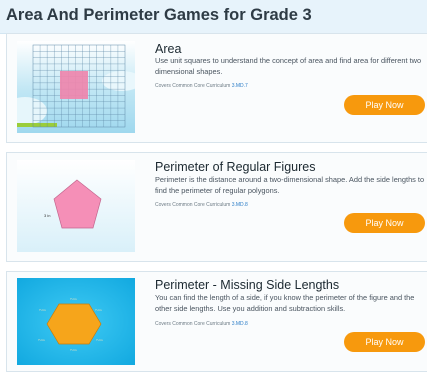 This screenshot has width=427, height=372. I want to click on hexagon-image: ? cm ? cm ? cm ? cm ? cm ? cm, so click(76, 321).